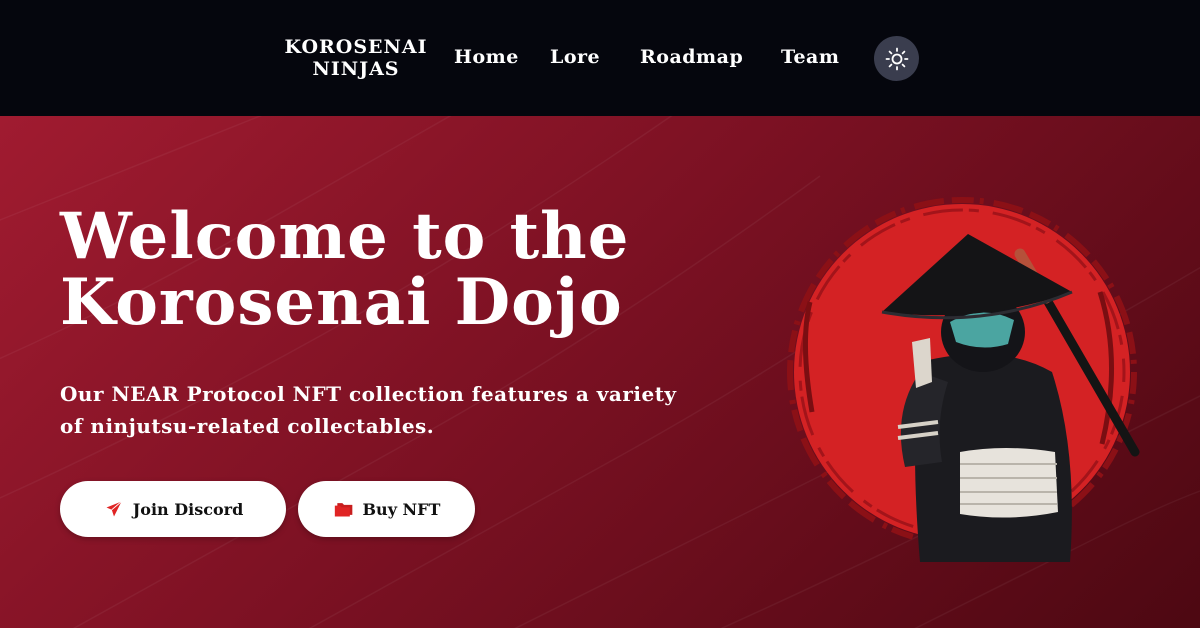 The height and width of the screenshot is (628, 1200). What do you see at coordinates (486, 57) in the screenshot?
I see `nav-home: Home` at bounding box center [486, 57].